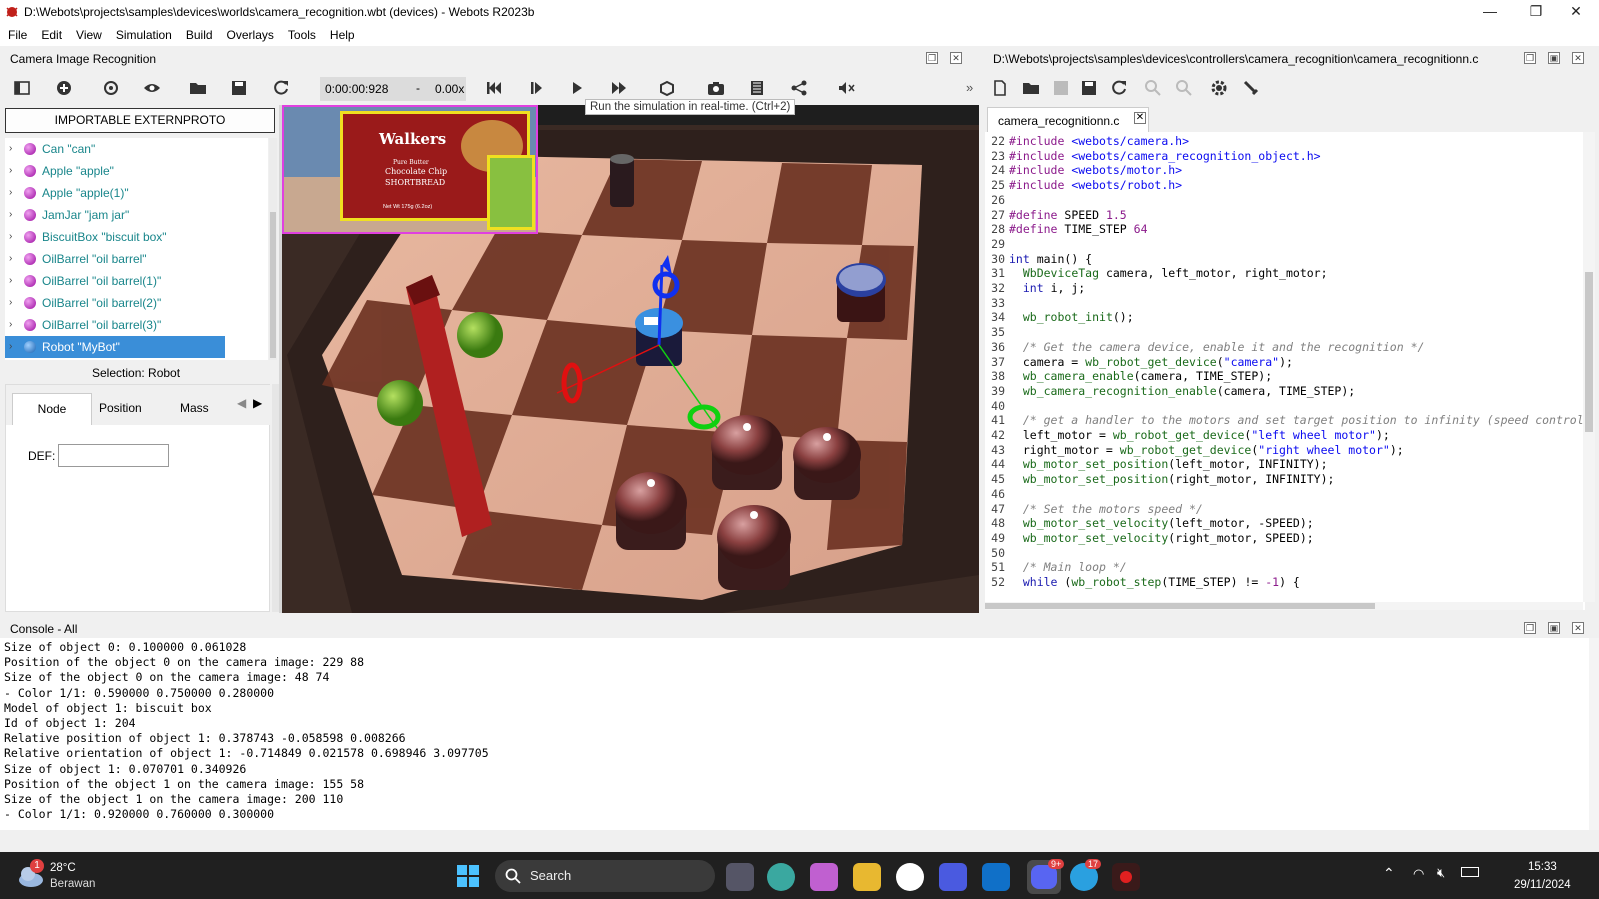  I want to click on tray-chevron-up-icon: ⌃, so click(1389, 873).